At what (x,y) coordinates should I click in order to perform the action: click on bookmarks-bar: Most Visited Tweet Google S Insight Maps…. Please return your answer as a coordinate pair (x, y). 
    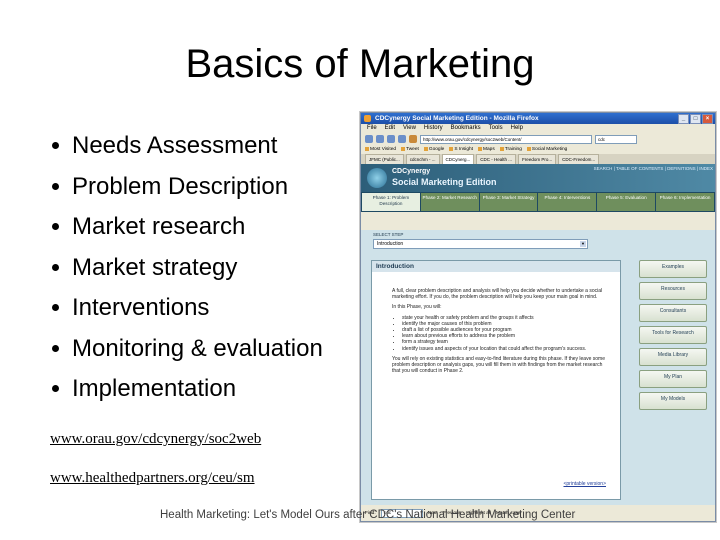
    Looking at the image, I should click on (538, 149).